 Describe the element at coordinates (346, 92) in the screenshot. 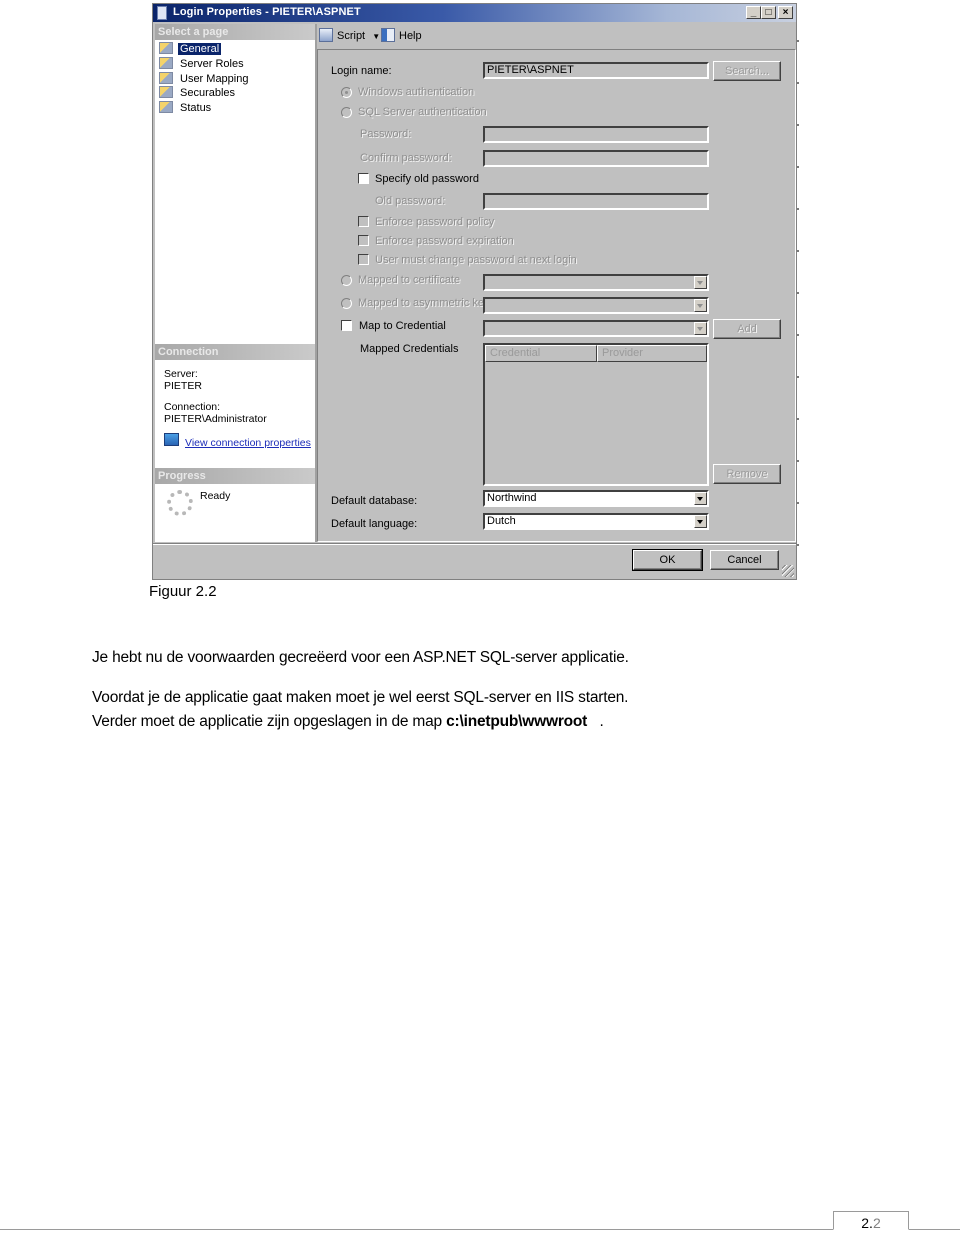

I see `windows-auth-radio` at that location.